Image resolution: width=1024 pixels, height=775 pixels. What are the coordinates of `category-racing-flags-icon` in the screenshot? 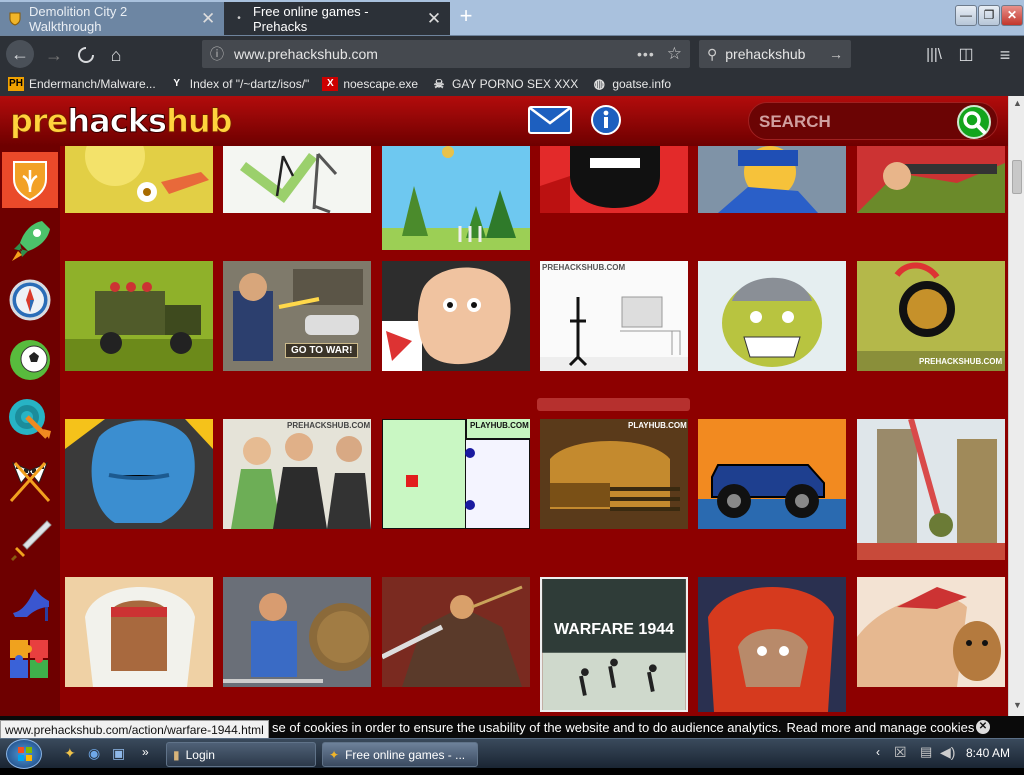 It's located at (30, 480).